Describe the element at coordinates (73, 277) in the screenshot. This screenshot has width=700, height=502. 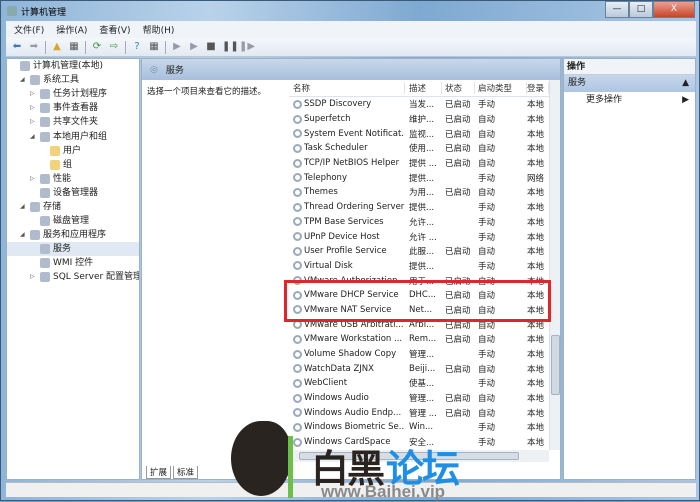
I see `tree-item: ▷ SQL Server 配置管理器` at that location.